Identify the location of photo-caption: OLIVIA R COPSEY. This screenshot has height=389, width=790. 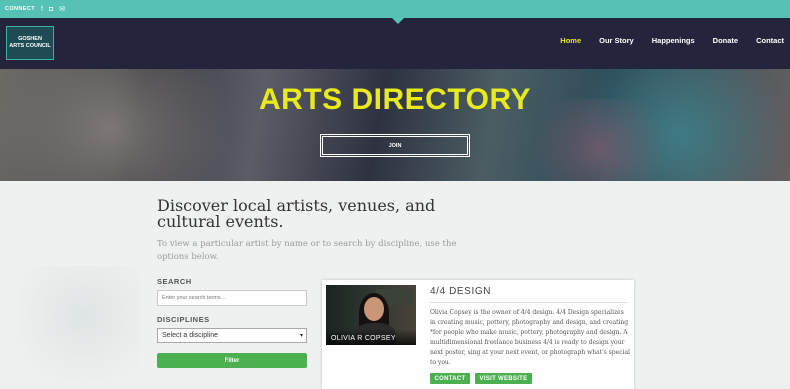
(371, 337).